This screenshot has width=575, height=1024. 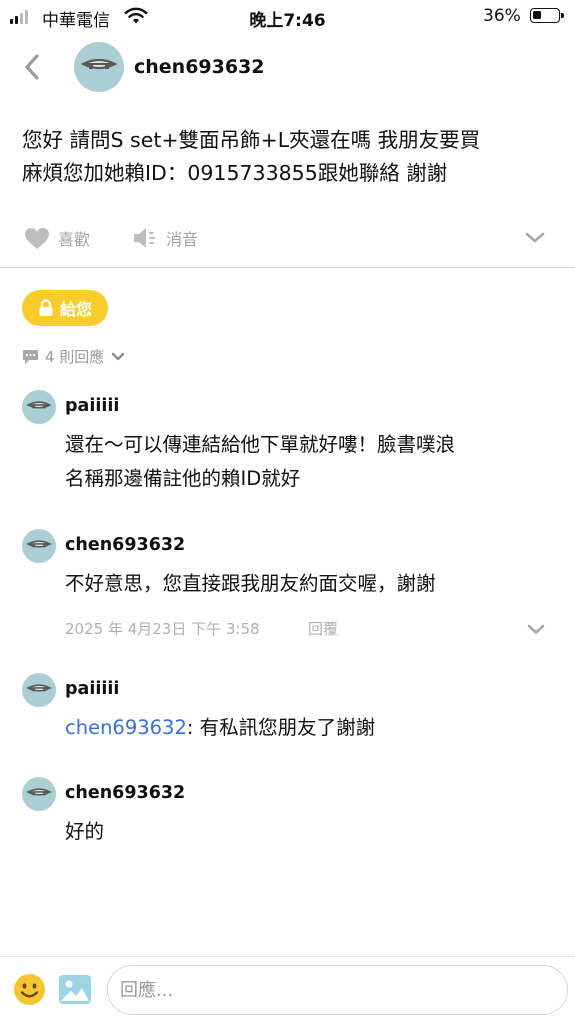 I want to click on mute-label: 消音, so click(x=182, y=239).